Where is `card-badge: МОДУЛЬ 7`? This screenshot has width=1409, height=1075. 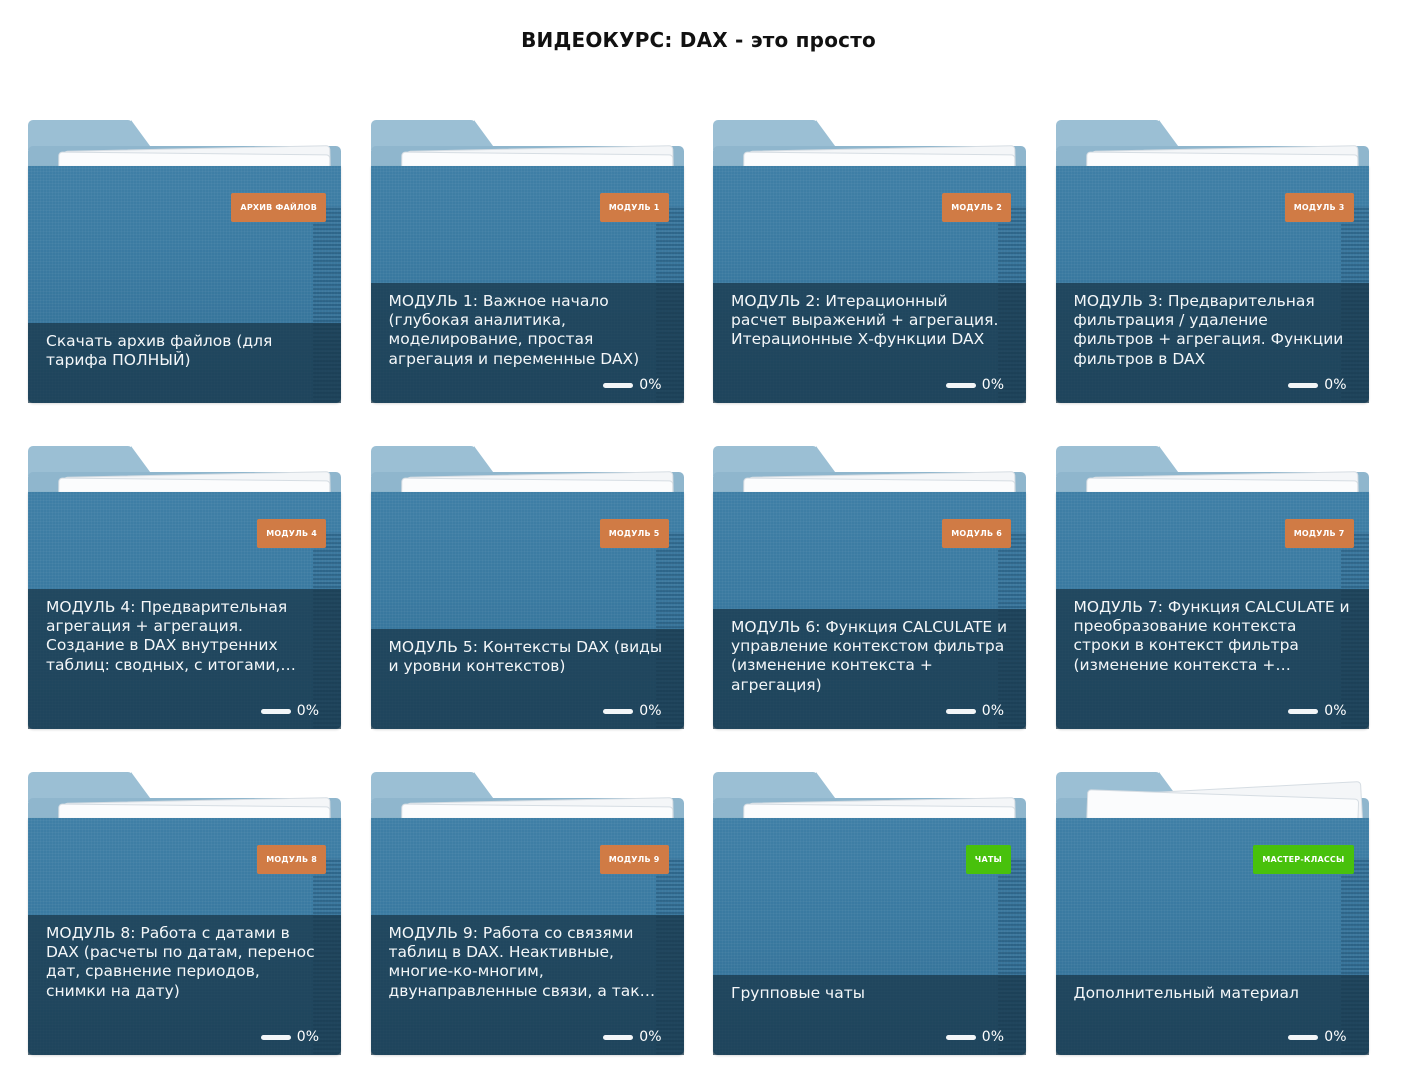 card-badge: МОДУЛЬ 7 is located at coordinates (1319, 533).